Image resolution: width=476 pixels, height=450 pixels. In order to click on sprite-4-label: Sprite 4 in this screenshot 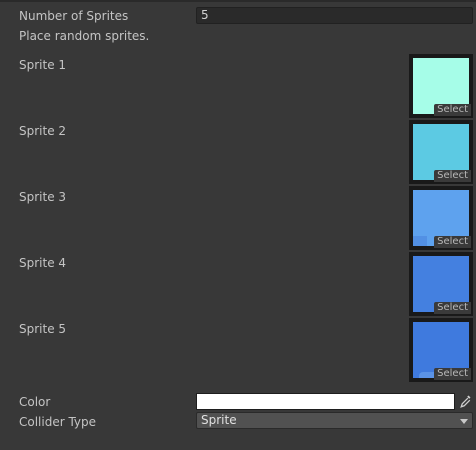, I will do `click(43, 263)`.